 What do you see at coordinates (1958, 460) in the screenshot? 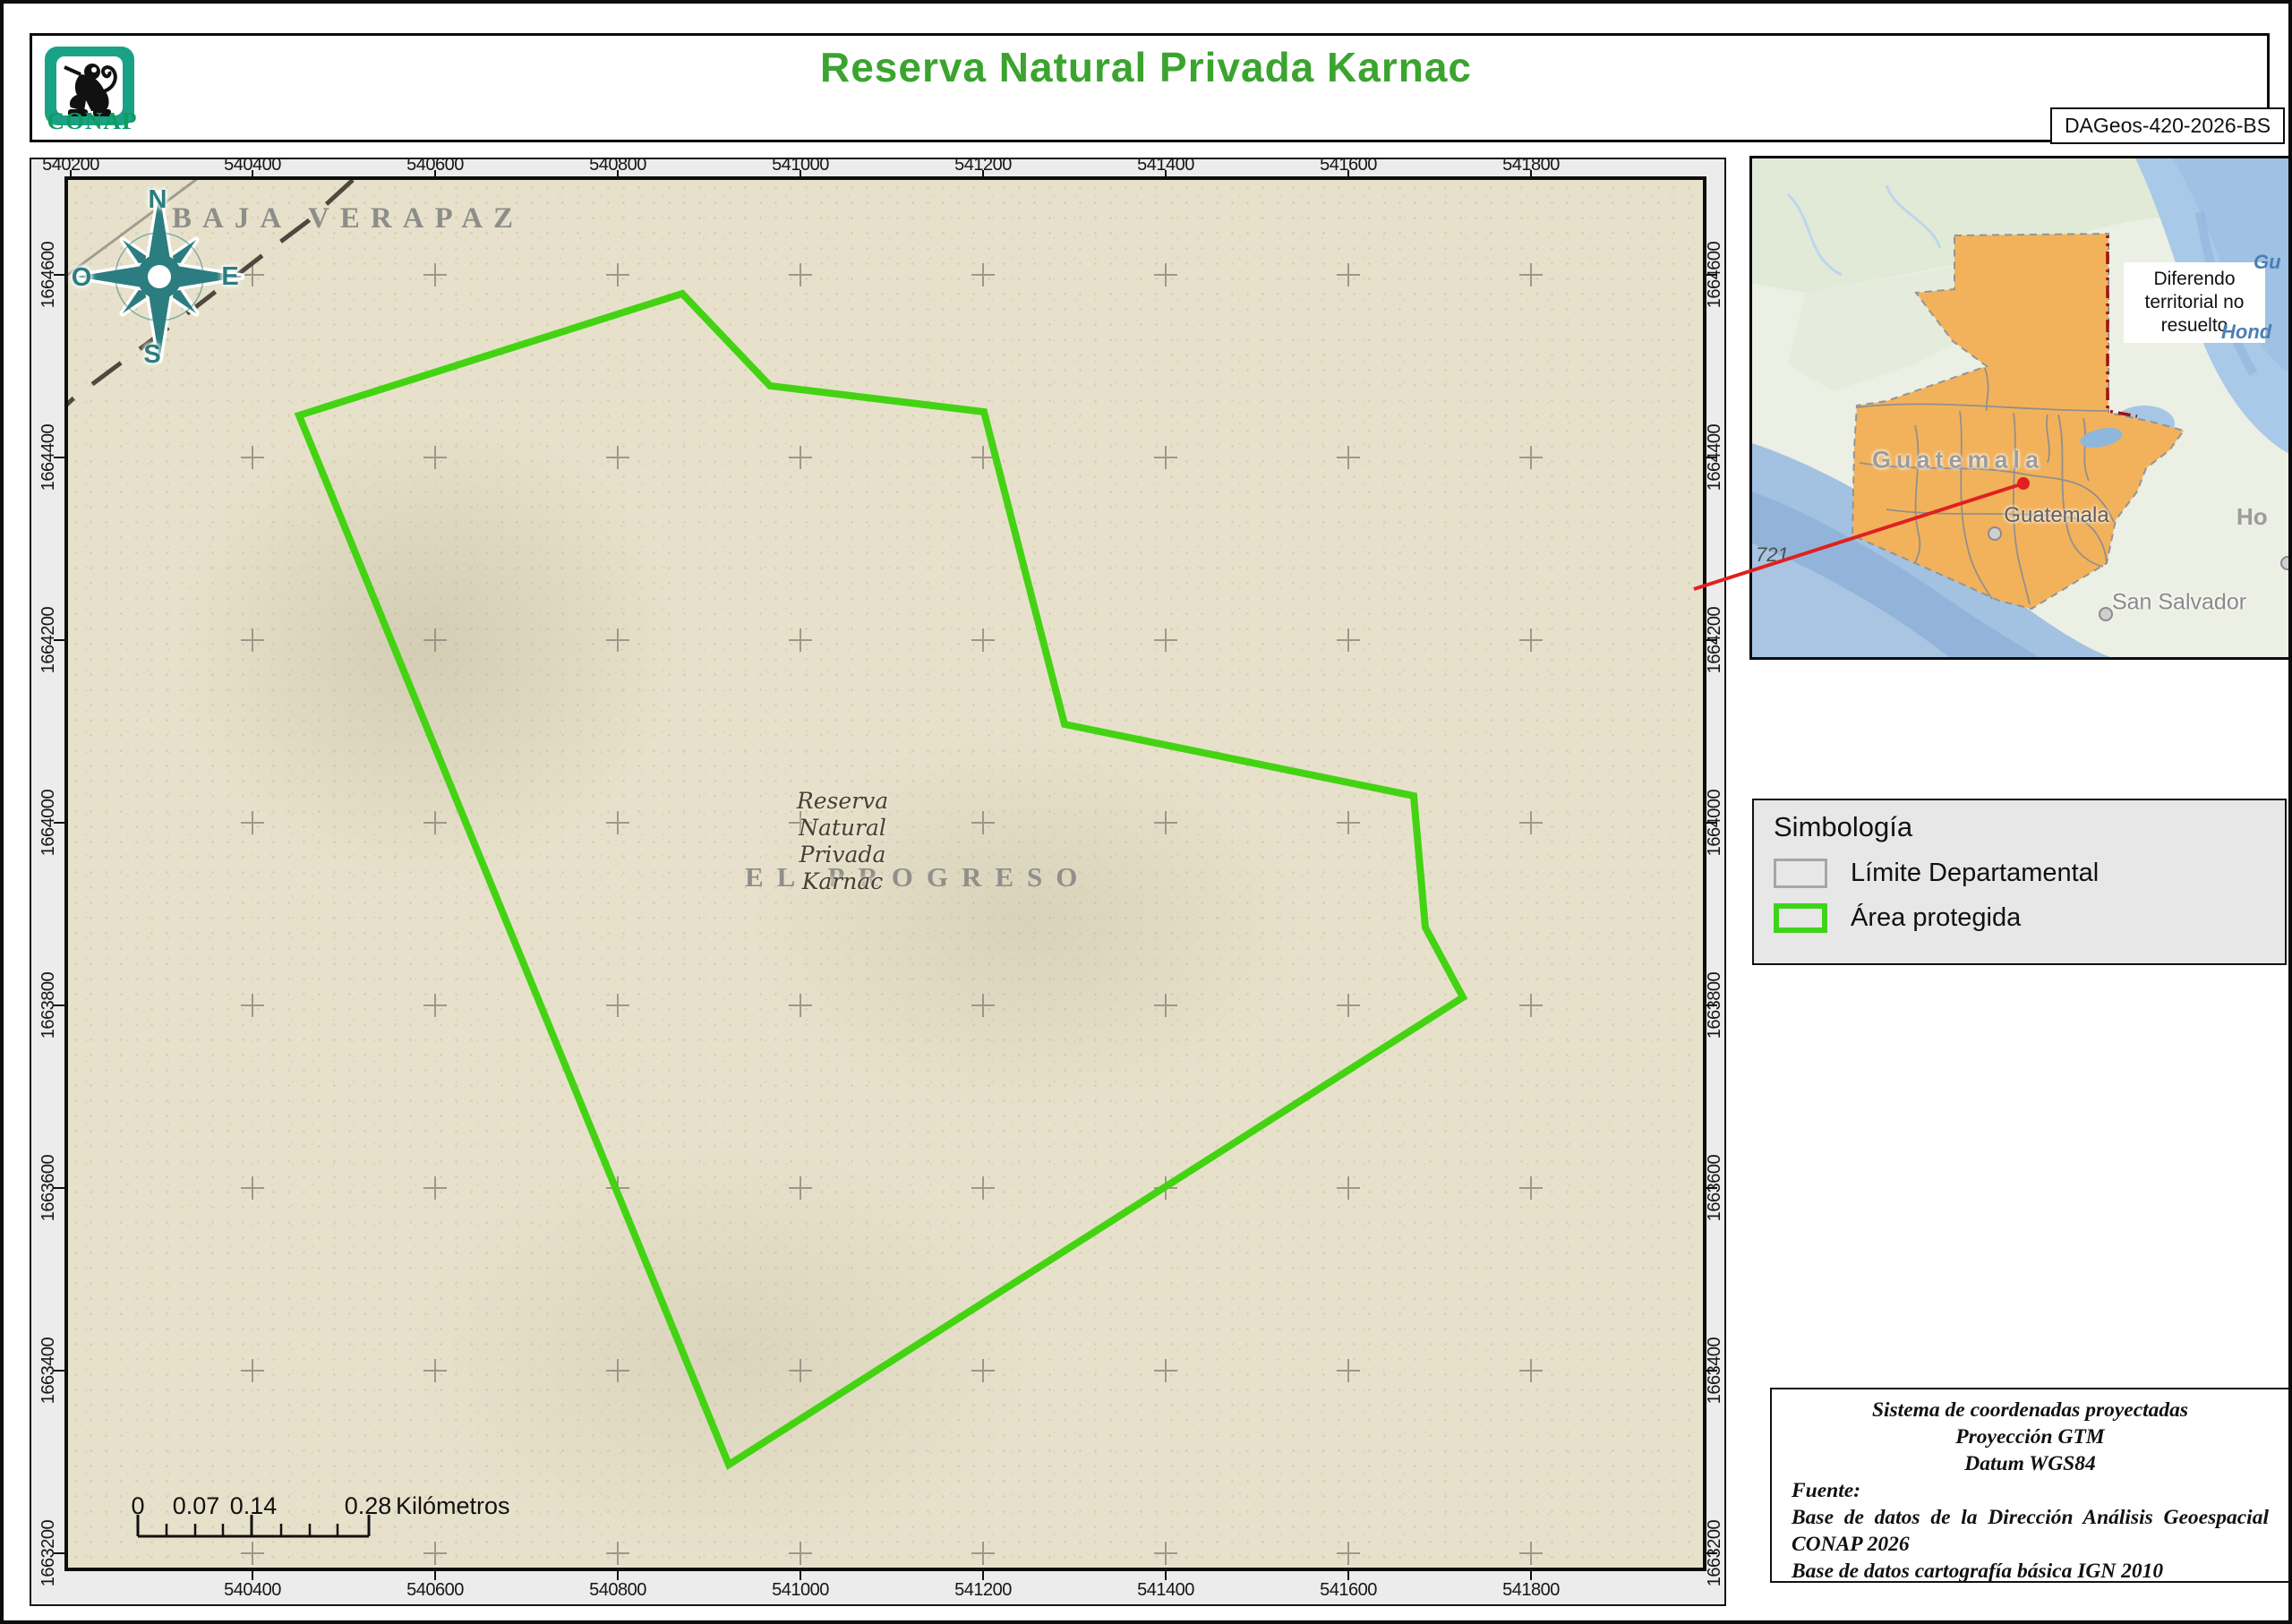
I see `inset-country-label: Guatemala` at bounding box center [1958, 460].